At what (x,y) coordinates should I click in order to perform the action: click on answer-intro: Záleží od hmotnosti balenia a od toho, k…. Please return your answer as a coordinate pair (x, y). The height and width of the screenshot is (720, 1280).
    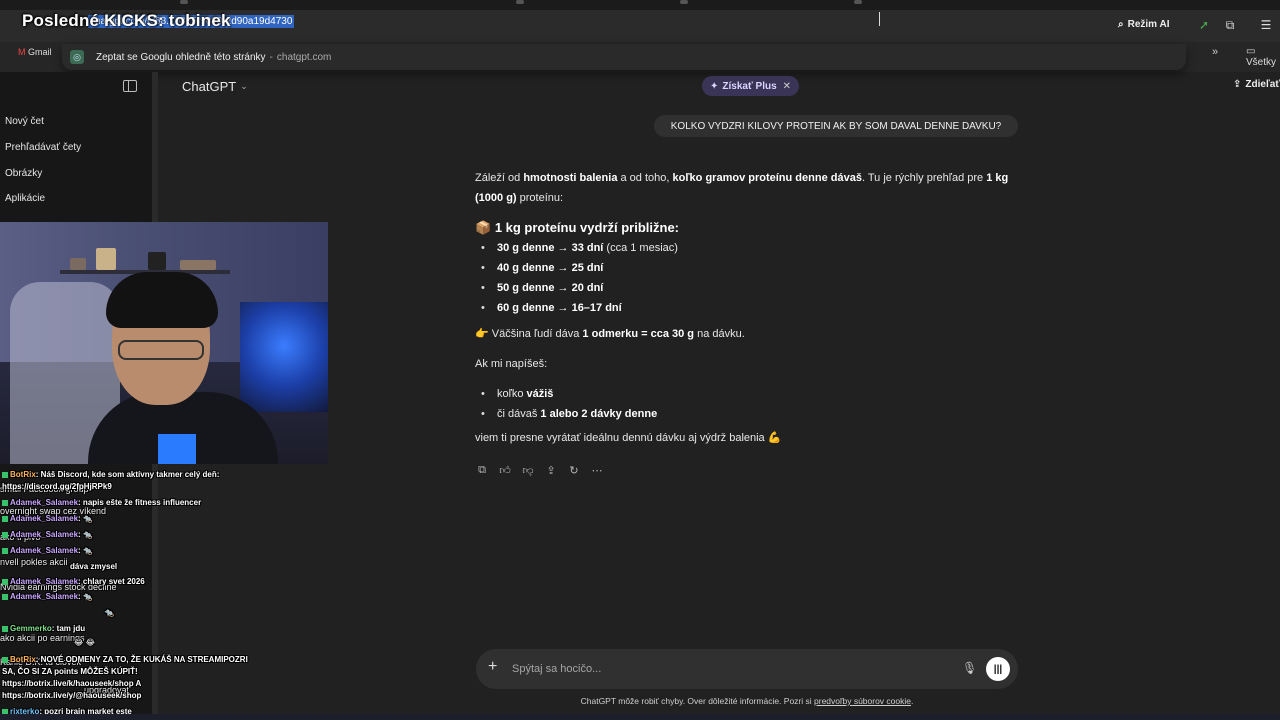
    Looking at the image, I should click on (745, 188).